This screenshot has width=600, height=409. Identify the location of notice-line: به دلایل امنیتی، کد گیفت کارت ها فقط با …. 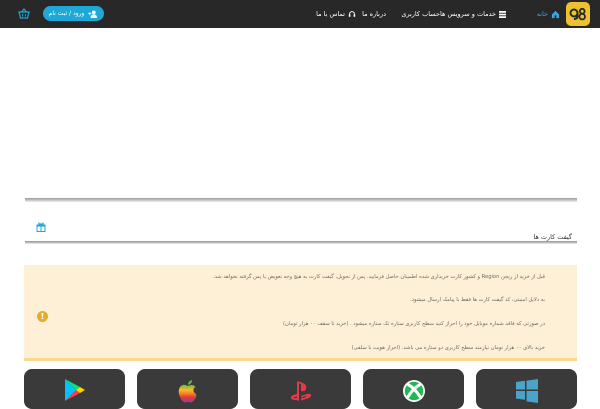
(477, 300).